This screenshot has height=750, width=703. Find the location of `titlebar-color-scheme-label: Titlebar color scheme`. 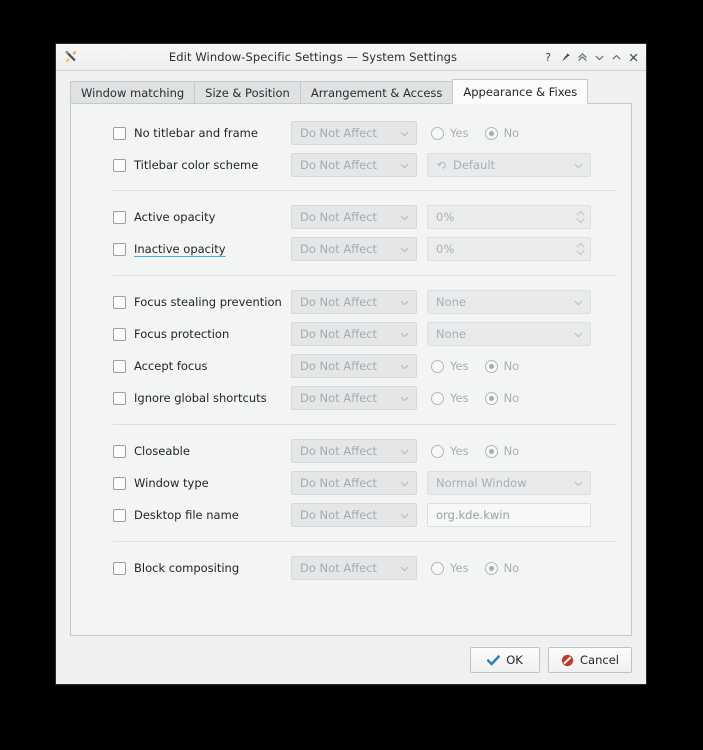

titlebar-color-scheme-label: Titlebar color scheme is located at coordinates (196, 165).